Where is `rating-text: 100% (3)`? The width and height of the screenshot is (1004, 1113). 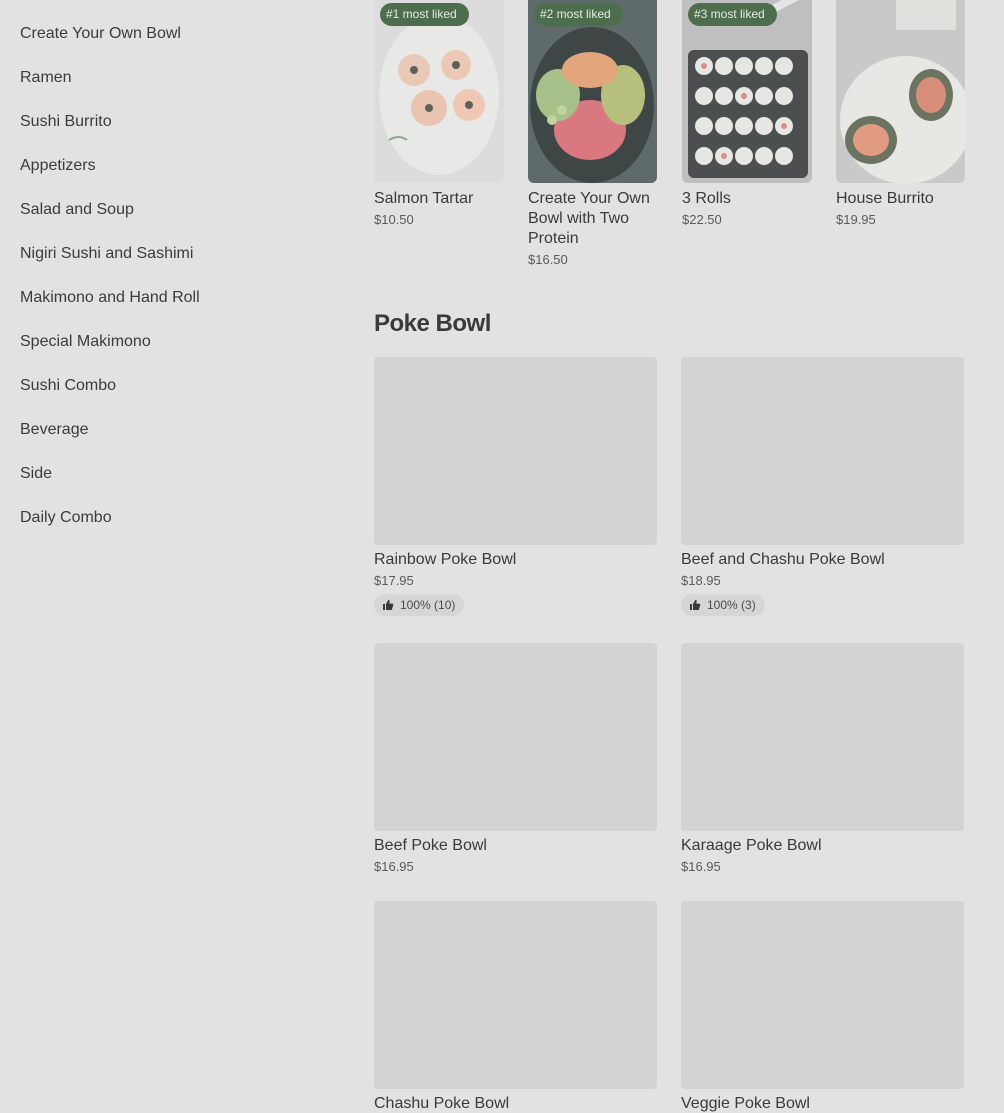
rating-text: 100% (3) is located at coordinates (731, 605).